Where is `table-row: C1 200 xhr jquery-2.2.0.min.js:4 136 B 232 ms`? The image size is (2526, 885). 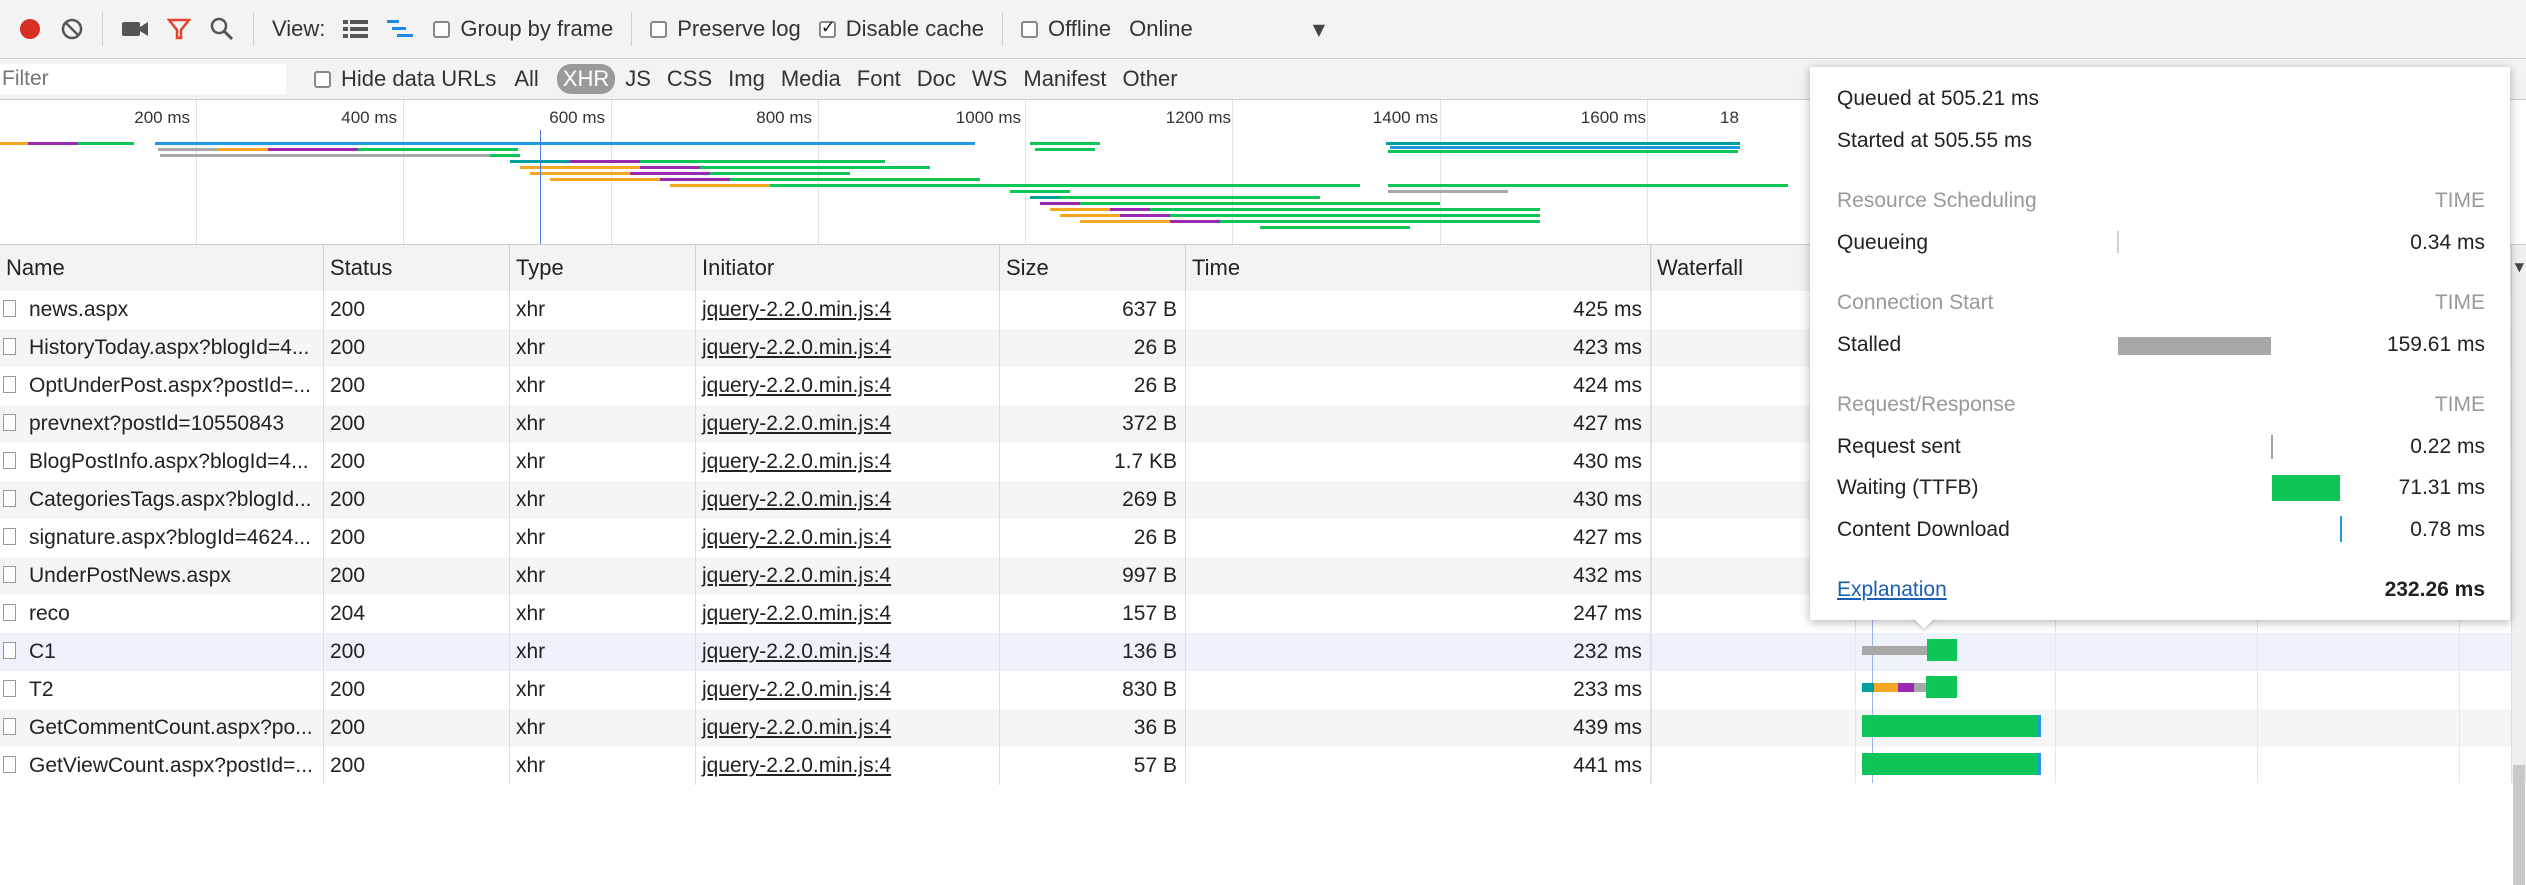
table-row: C1 200 xhr jquery-2.2.0.min.js:4 136 B 232 ms is located at coordinates (1263, 652).